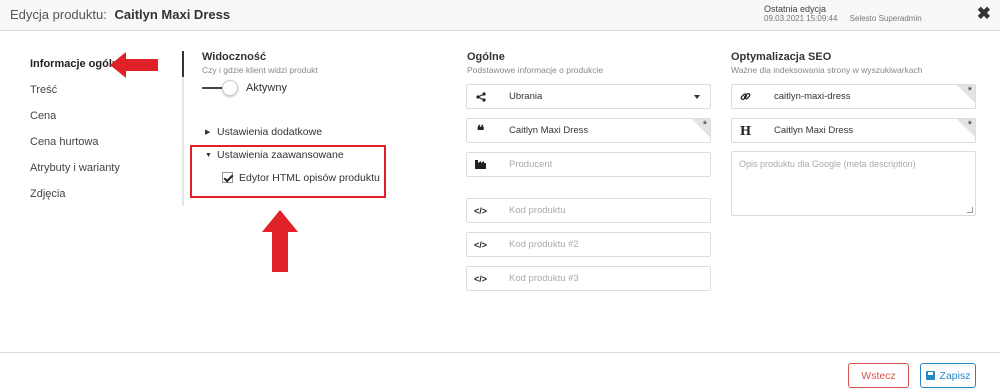 The width and height of the screenshot is (1000, 392). What do you see at coordinates (230, 88) in the screenshot?
I see `toggle-knob` at bounding box center [230, 88].